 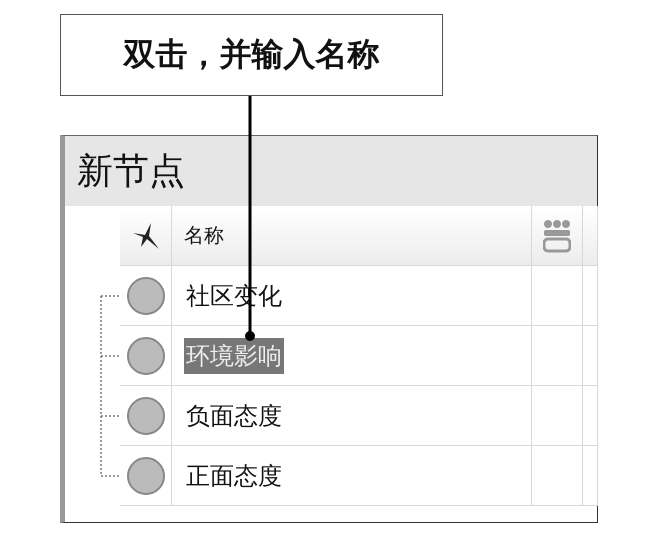 I want to click on callout-box: 双击，并输入名称, so click(x=251, y=55).